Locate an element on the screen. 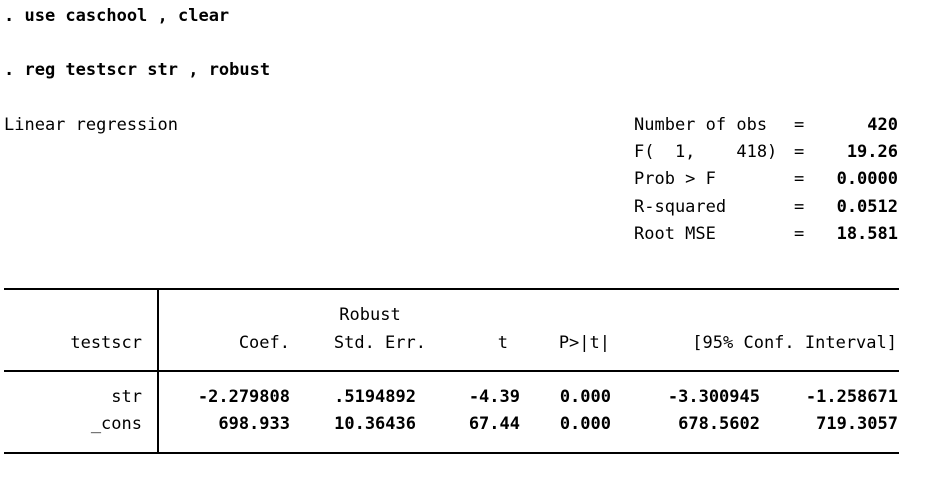  table-mid-rule is located at coordinates (451, 371).